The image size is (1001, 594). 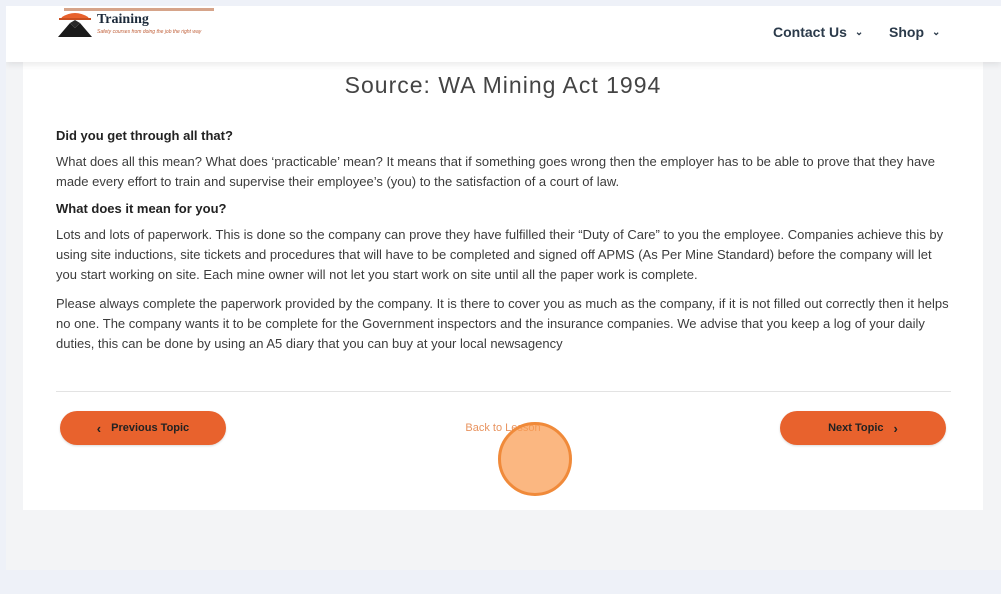 What do you see at coordinates (906, 32) in the screenshot?
I see `nav-shop-label: Shop` at bounding box center [906, 32].